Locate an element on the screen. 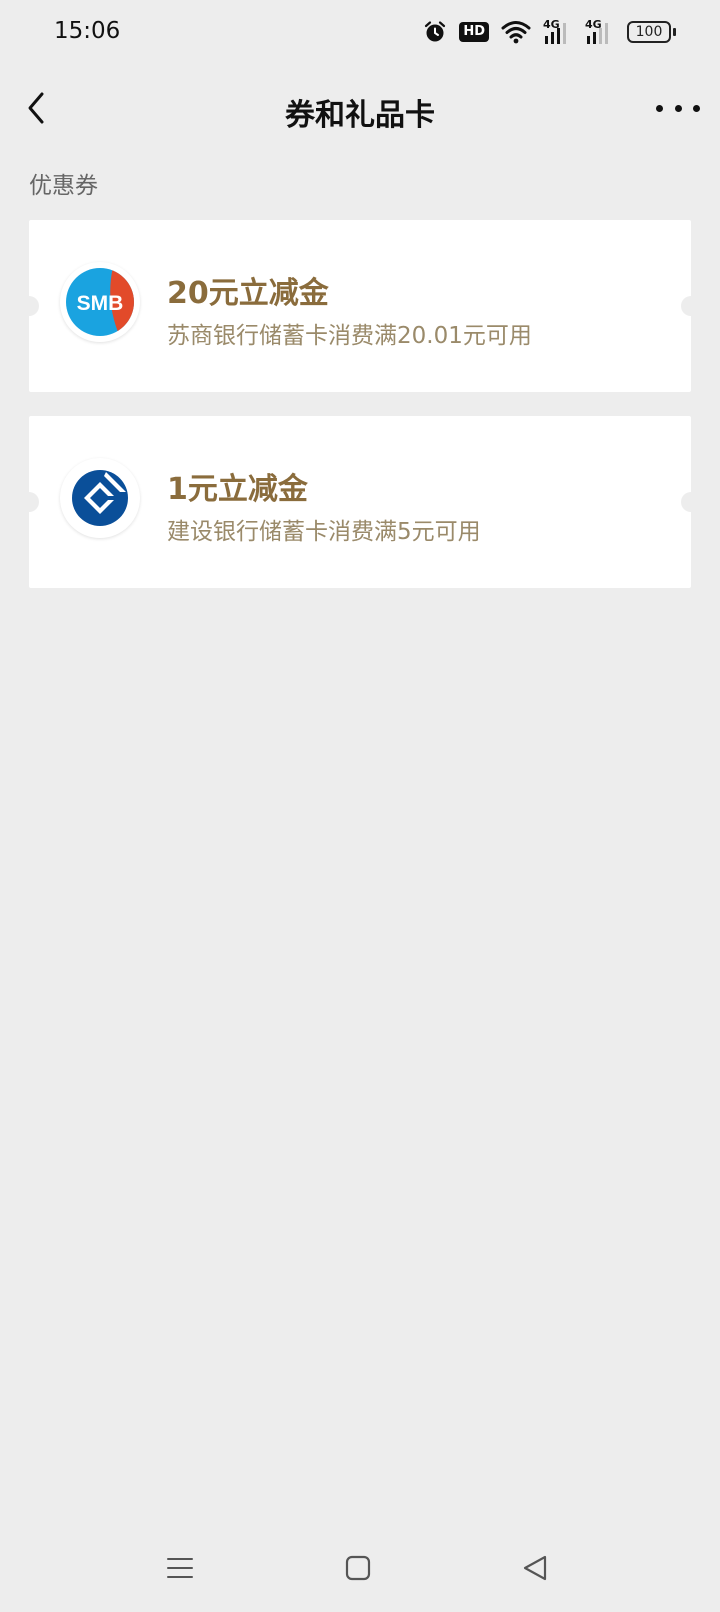 The width and height of the screenshot is (720, 1612). bank-logo-smb: SMB is located at coordinates (100, 302).